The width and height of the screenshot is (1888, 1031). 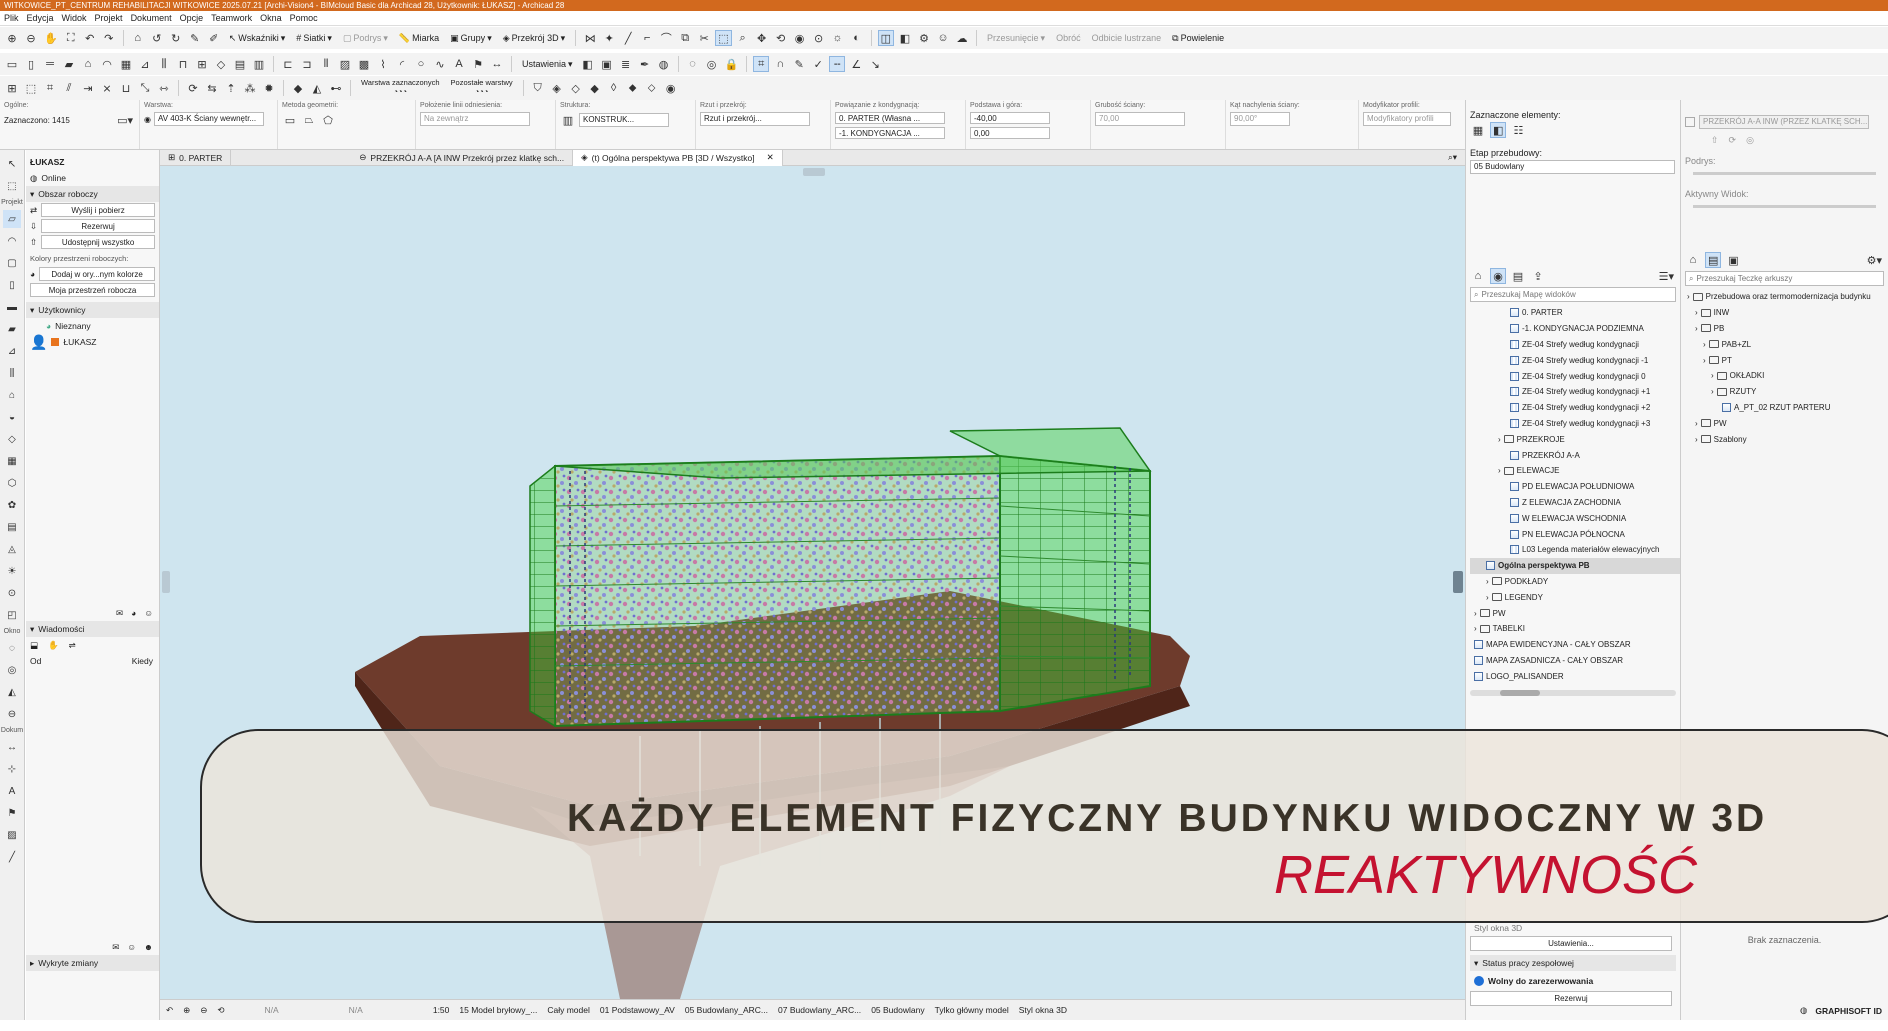 I want to click on layout-book-search: ⌕ Przeszukaj Teczkę arkuszy, so click(x=1784, y=278).